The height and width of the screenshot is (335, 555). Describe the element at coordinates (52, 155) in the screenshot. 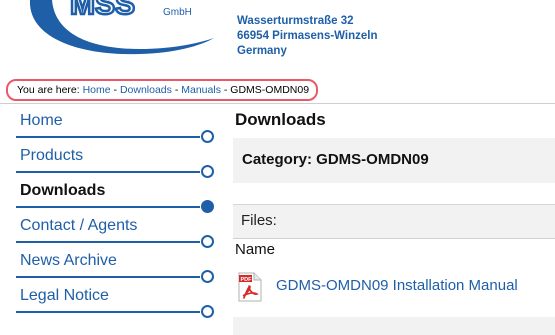

I see `nav-item-label: Products` at that location.